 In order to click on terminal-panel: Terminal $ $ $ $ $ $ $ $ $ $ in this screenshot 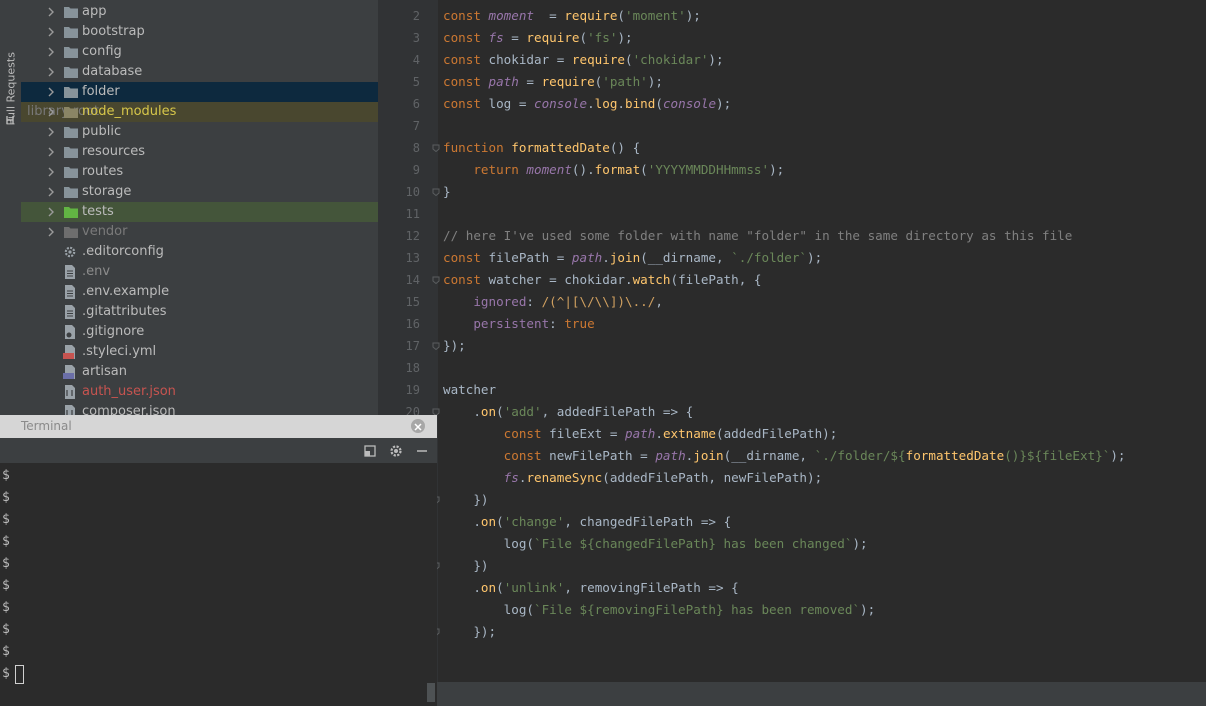, I will do `click(218, 560)`.